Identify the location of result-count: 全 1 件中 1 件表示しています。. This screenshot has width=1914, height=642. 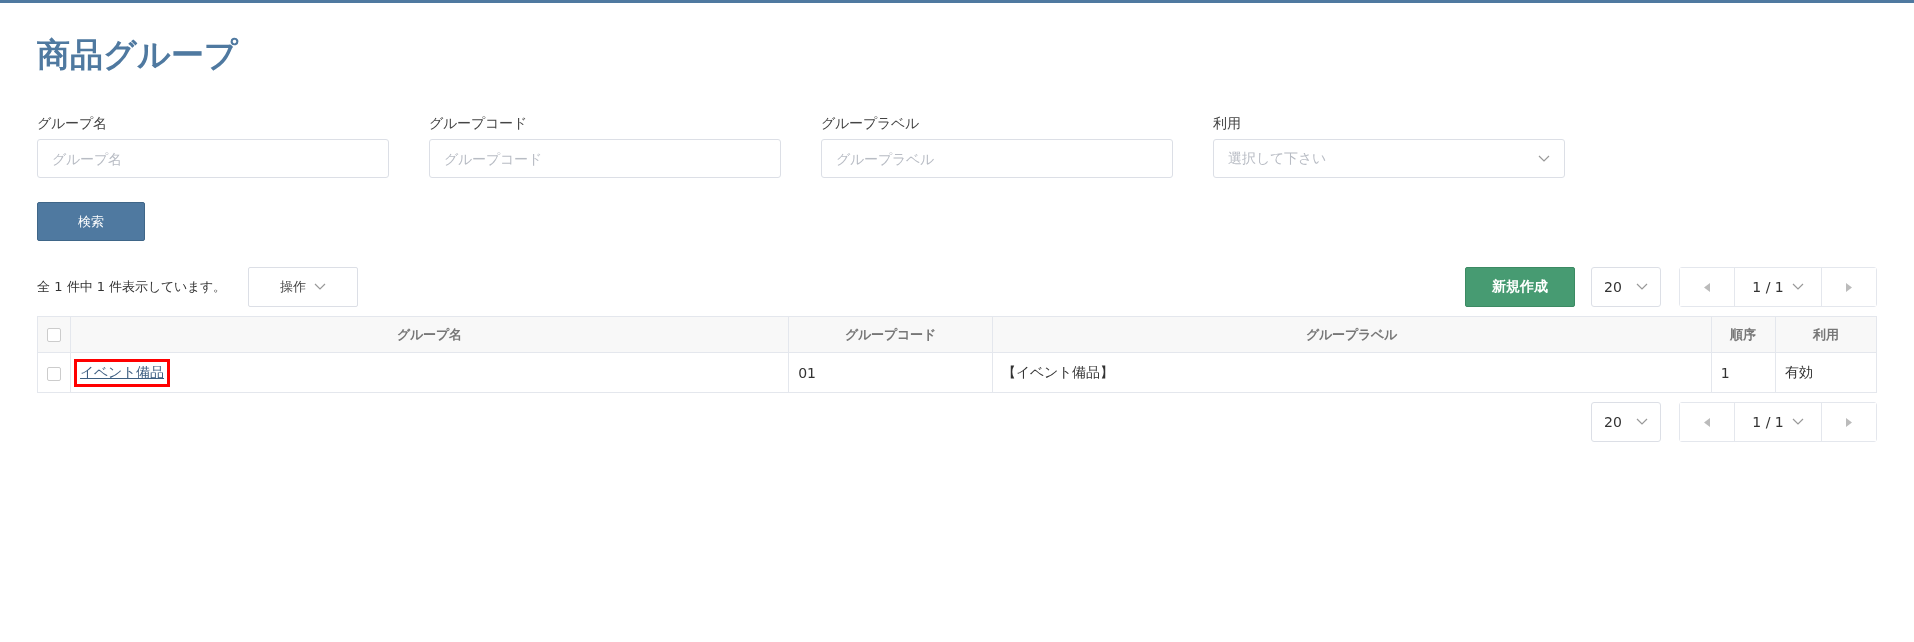
(132, 287).